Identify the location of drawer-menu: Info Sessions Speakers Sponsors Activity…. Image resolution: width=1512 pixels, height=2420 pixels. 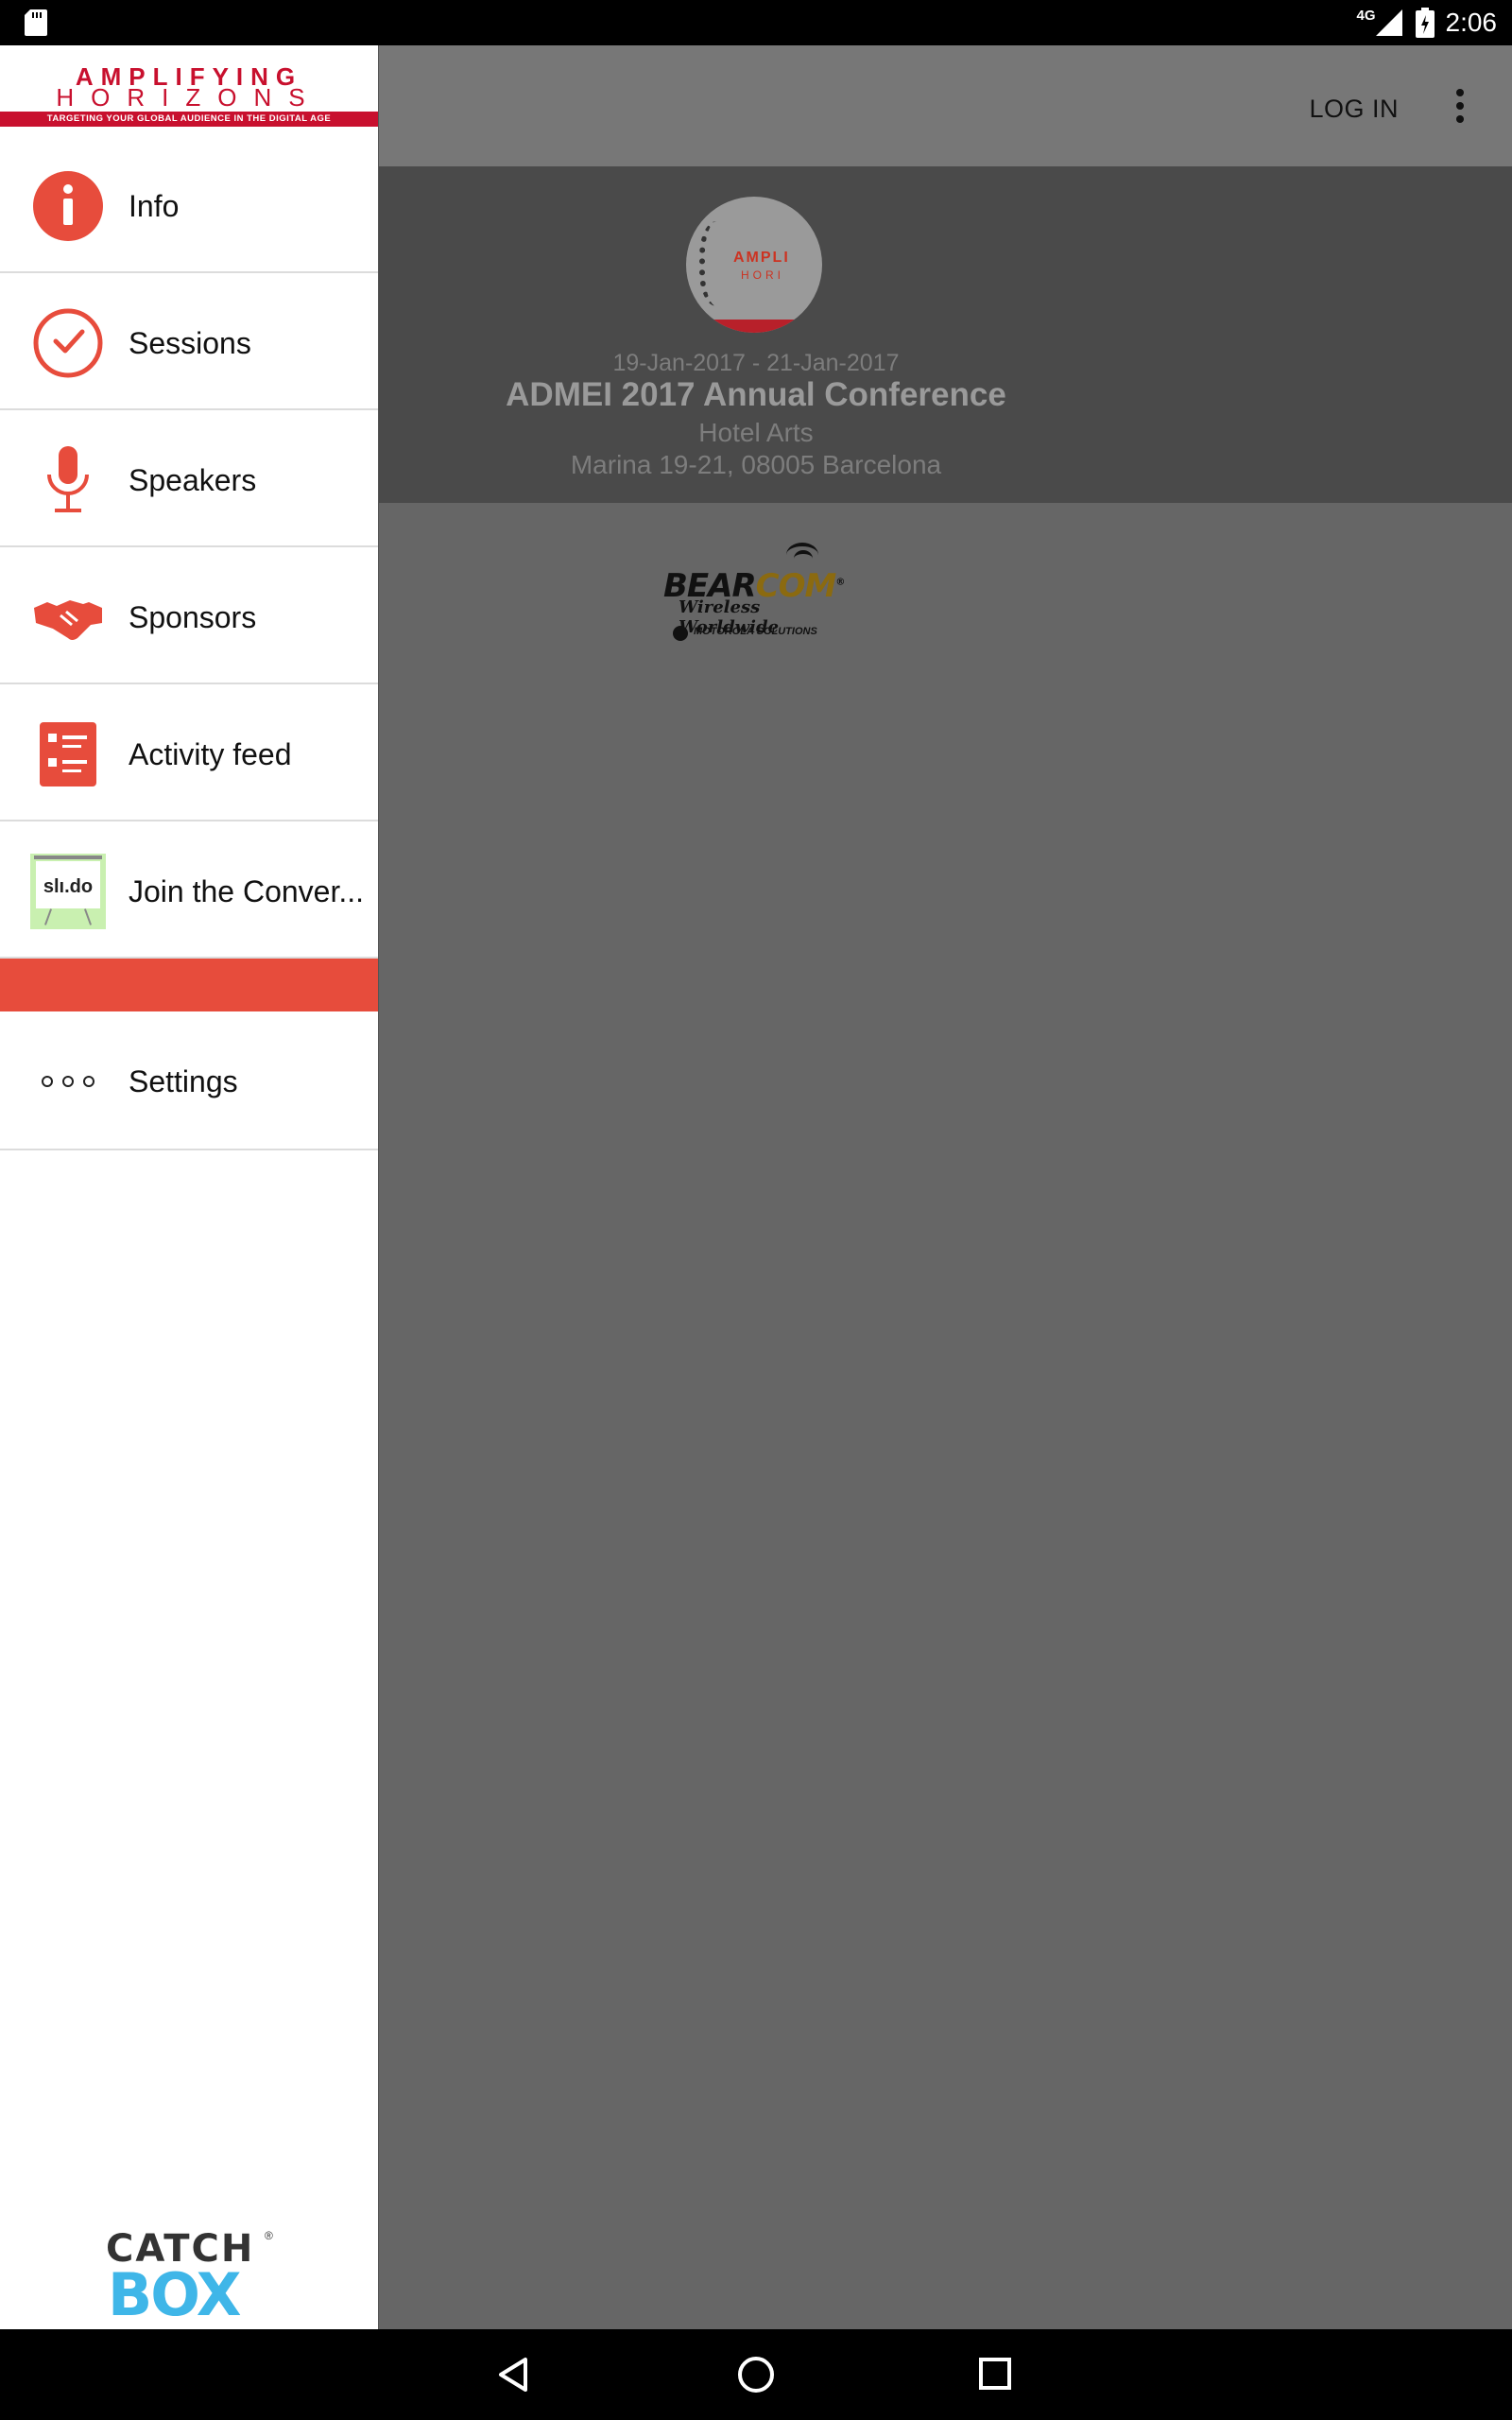
(189, 643).